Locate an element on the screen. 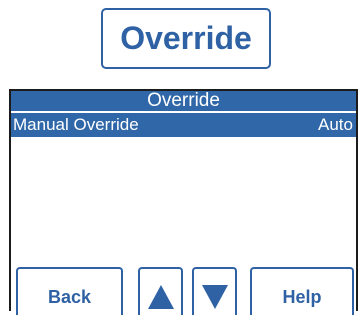 This screenshot has width=361, height=315. list-item-label: Manual Override is located at coordinates (76, 124).